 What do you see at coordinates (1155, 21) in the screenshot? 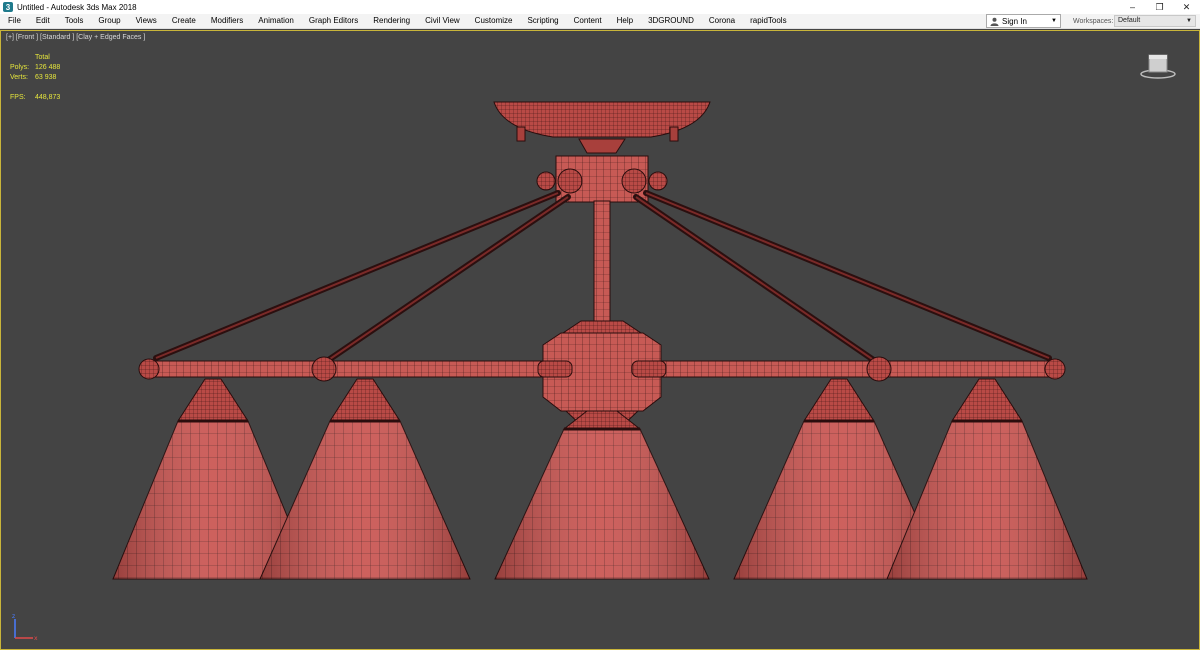
I see `workspaces-select: Default ▼` at bounding box center [1155, 21].